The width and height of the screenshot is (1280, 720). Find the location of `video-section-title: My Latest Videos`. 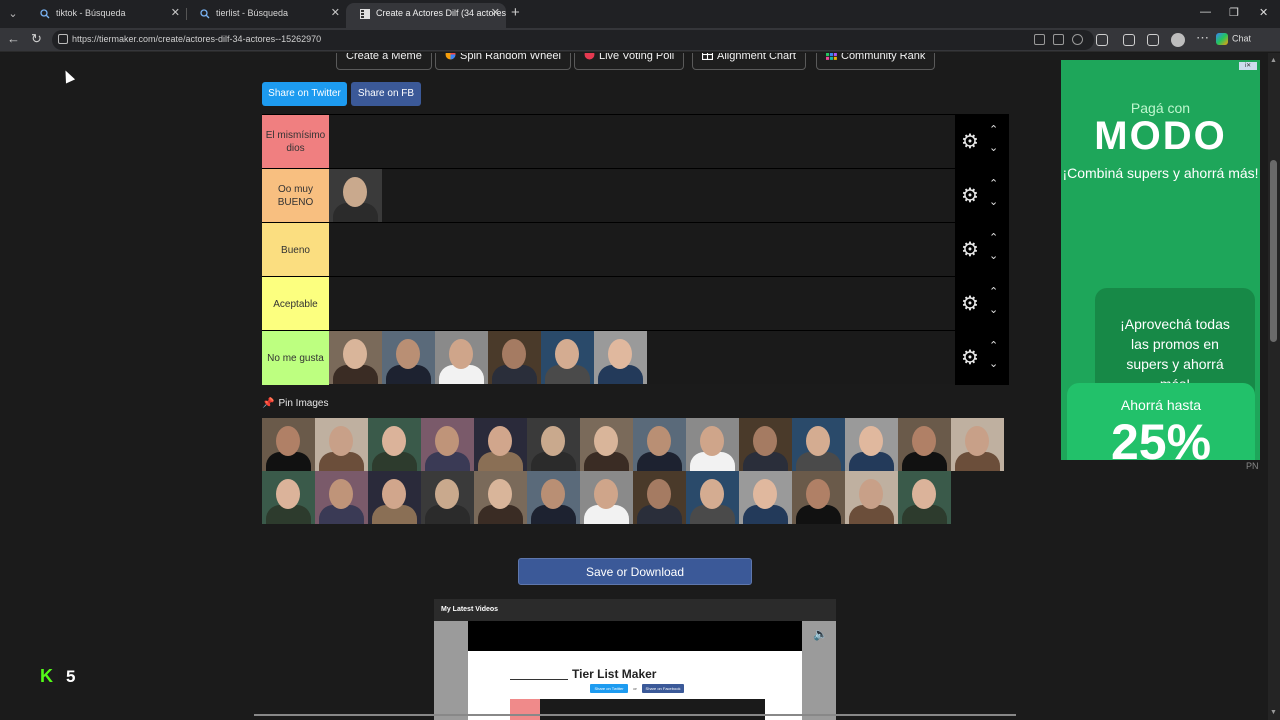

video-section-title: My Latest Videos is located at coordinates (470, 609).